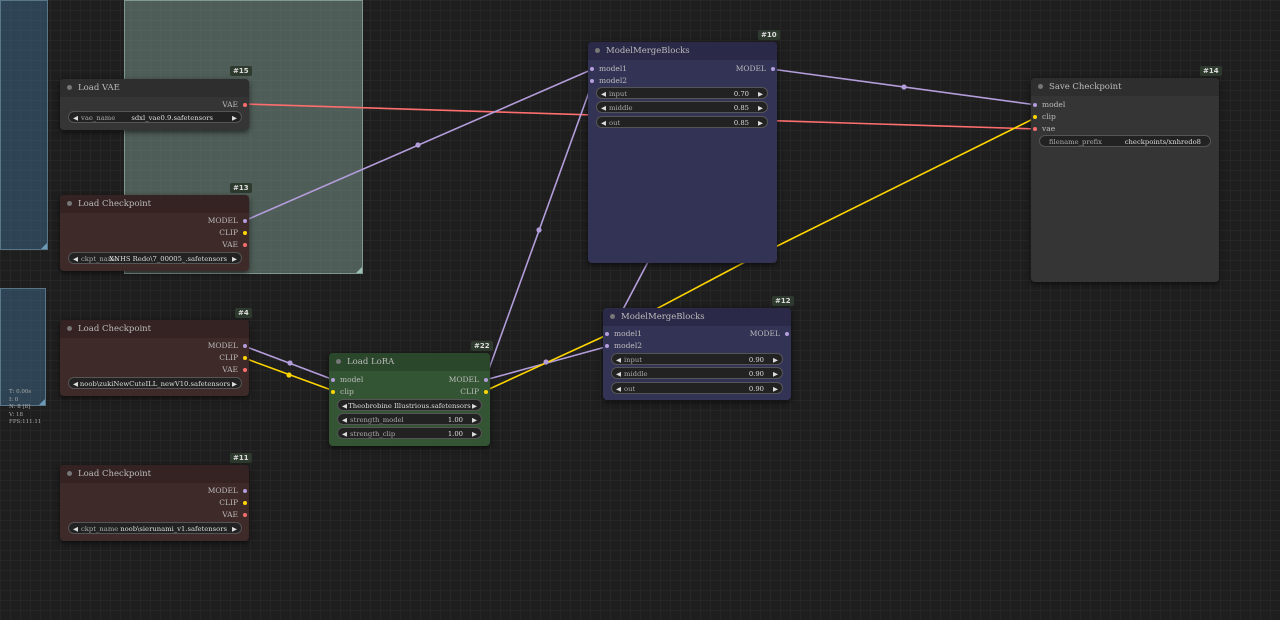 The height and width of the screenshot is (620, 1280). I want to click on node-title: Load VAE, so click(154, 88).